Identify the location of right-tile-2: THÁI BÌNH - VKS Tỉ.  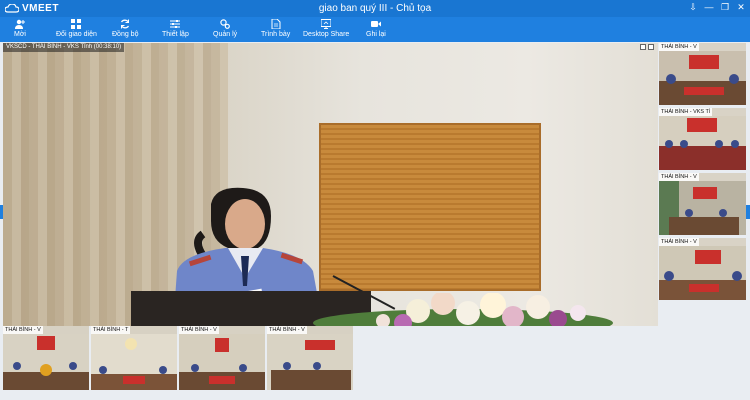
(702, 139).